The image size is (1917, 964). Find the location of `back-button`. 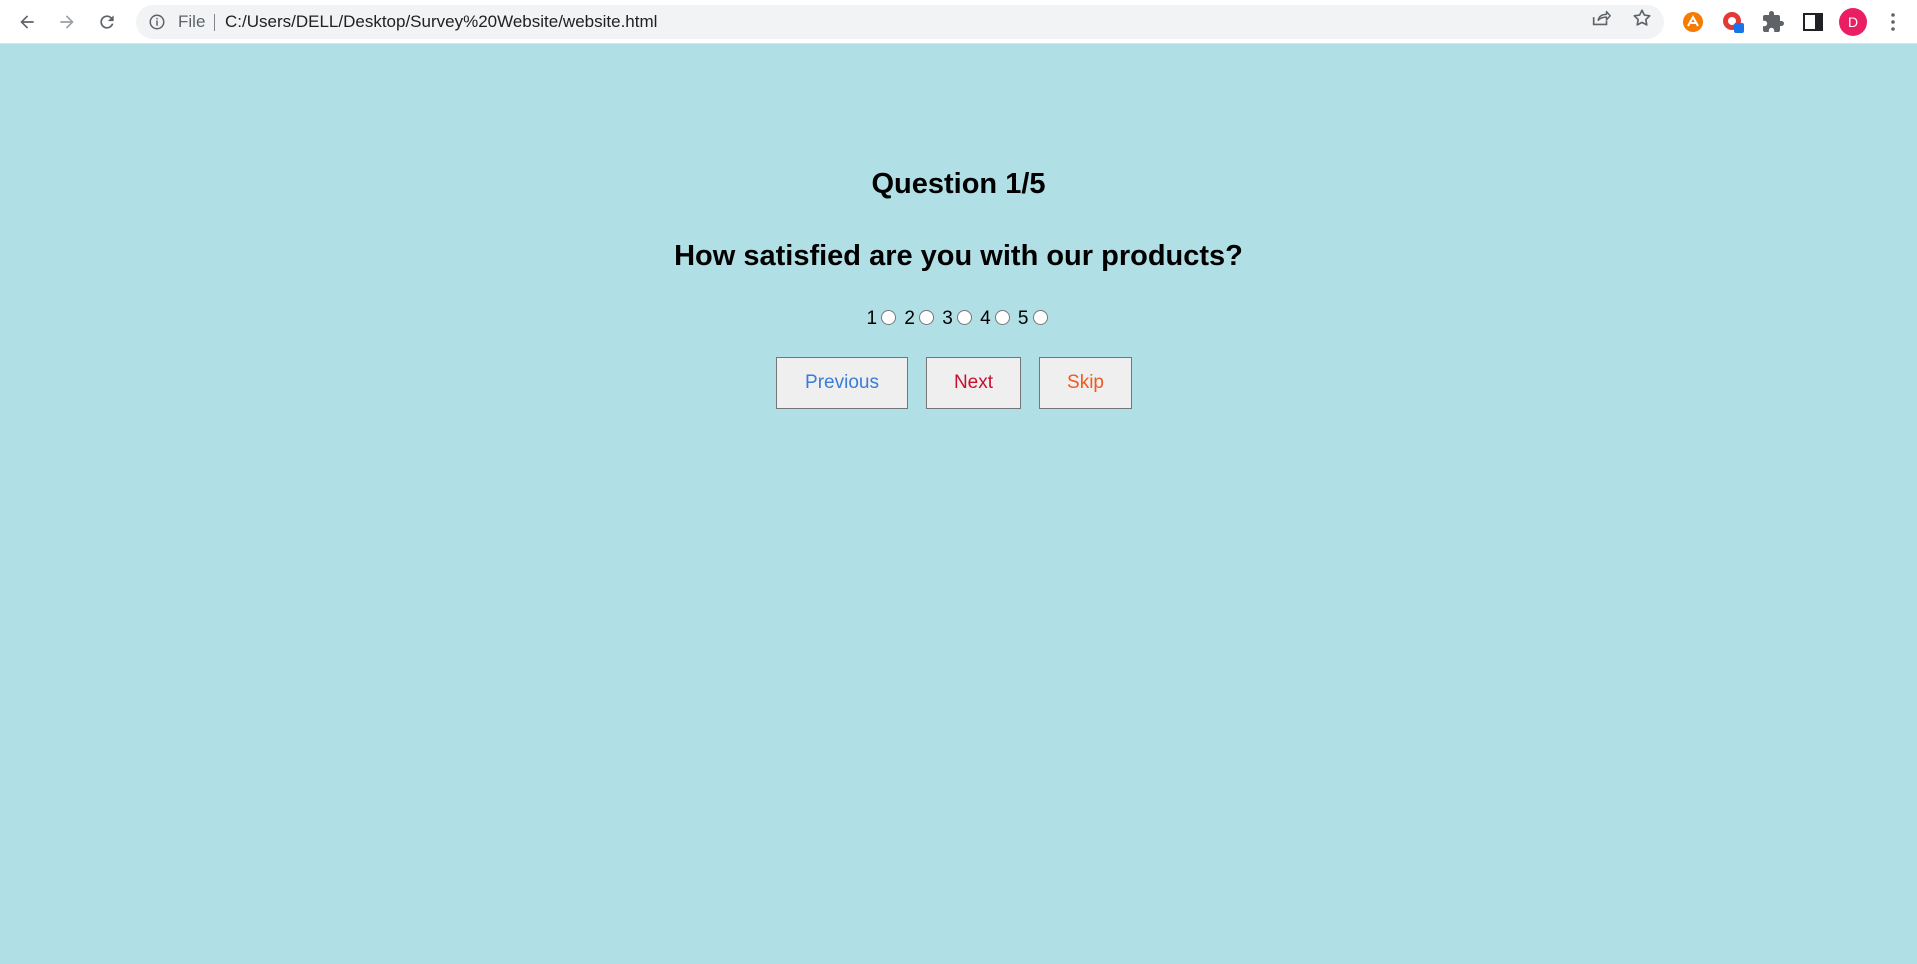

back-button is located at coordinates (27, 22).